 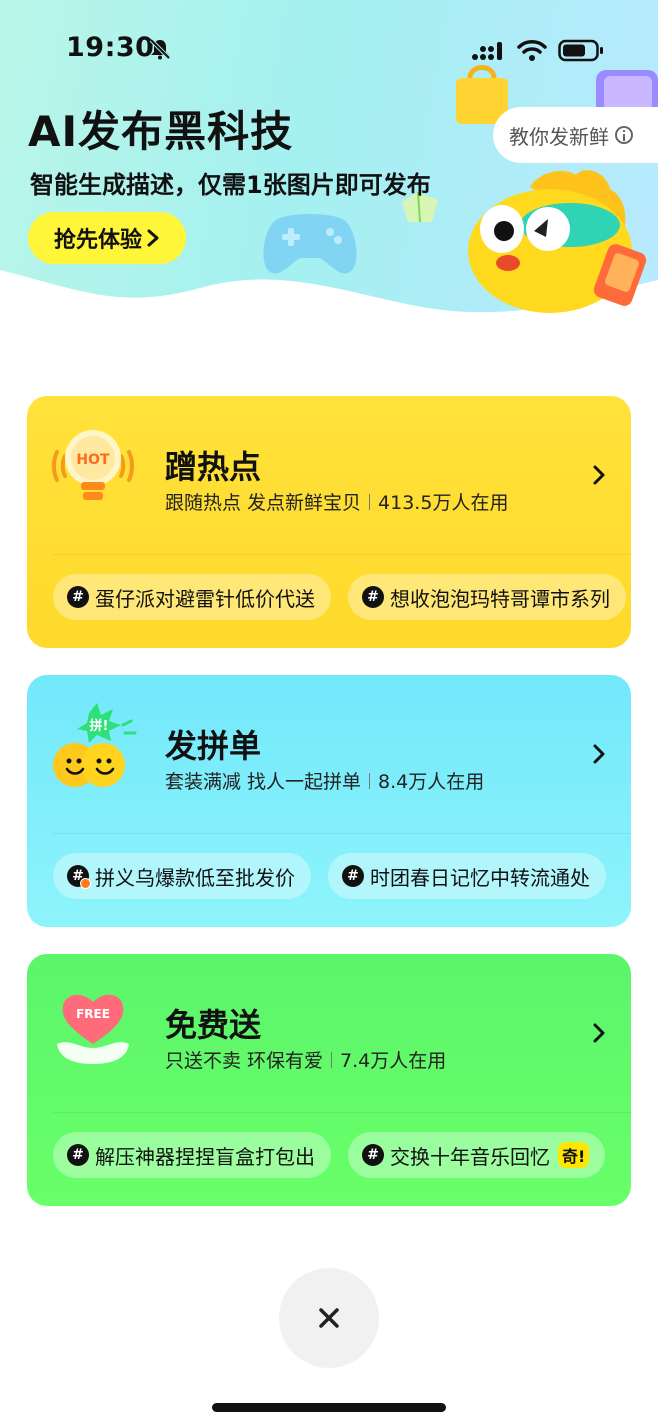 I want to click on notification-dot, so click(x=85, y=883).